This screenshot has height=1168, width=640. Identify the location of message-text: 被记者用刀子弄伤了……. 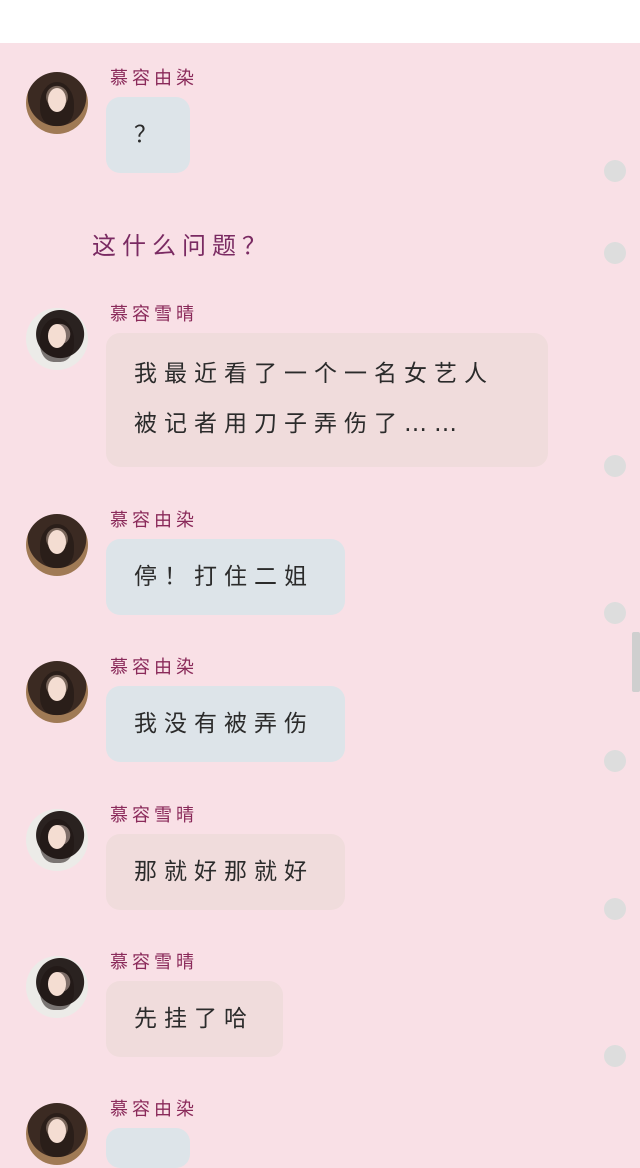
(299, 424).